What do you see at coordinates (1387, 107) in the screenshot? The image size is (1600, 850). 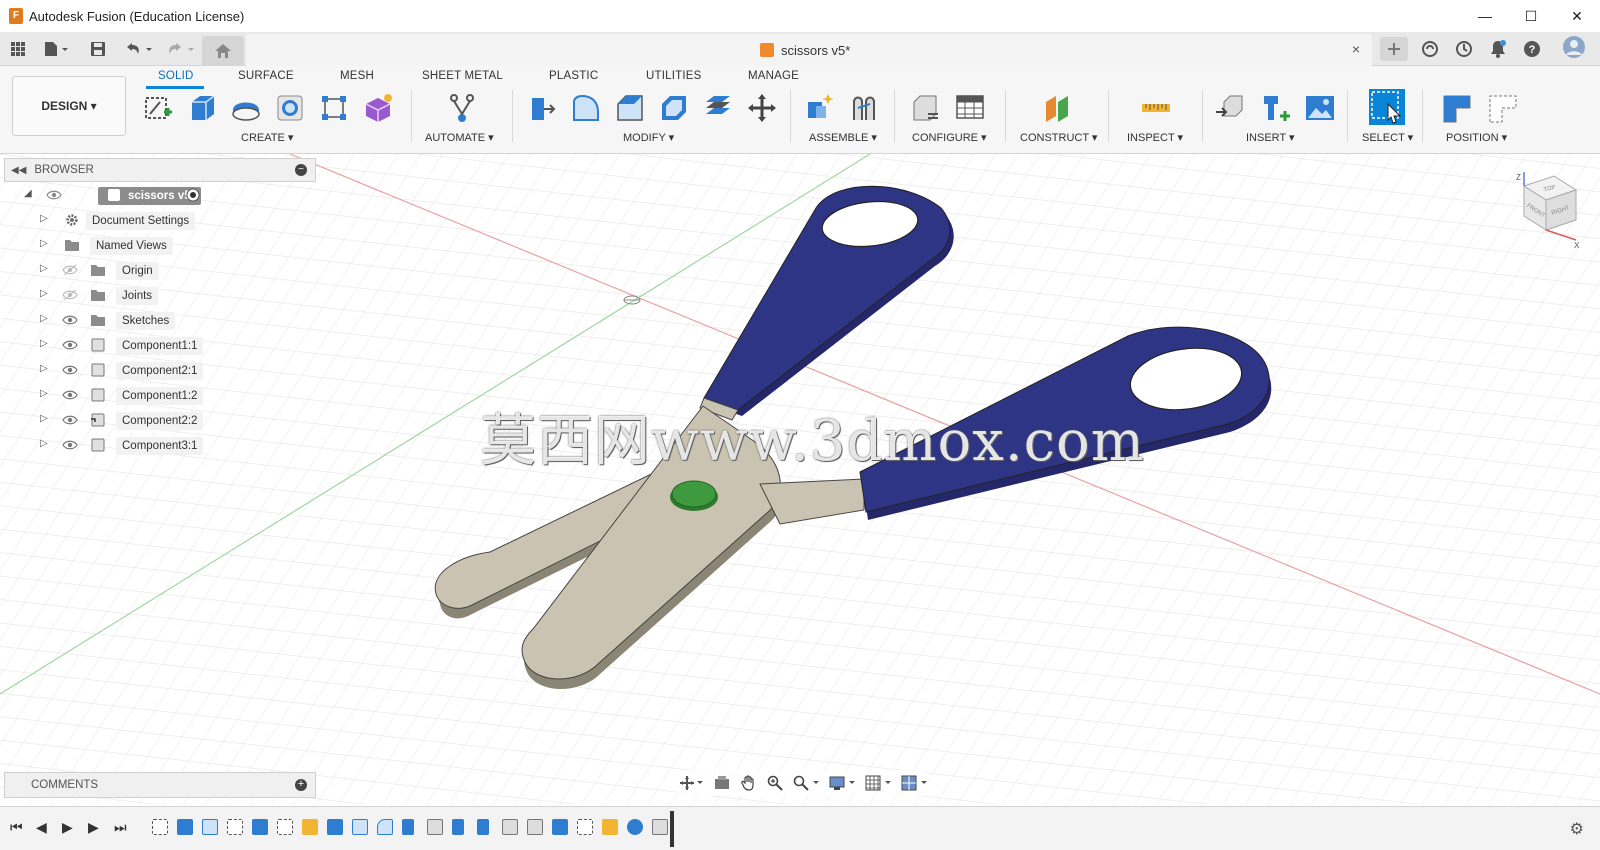 I see `select-icon` at bounding box center [1387, 107].